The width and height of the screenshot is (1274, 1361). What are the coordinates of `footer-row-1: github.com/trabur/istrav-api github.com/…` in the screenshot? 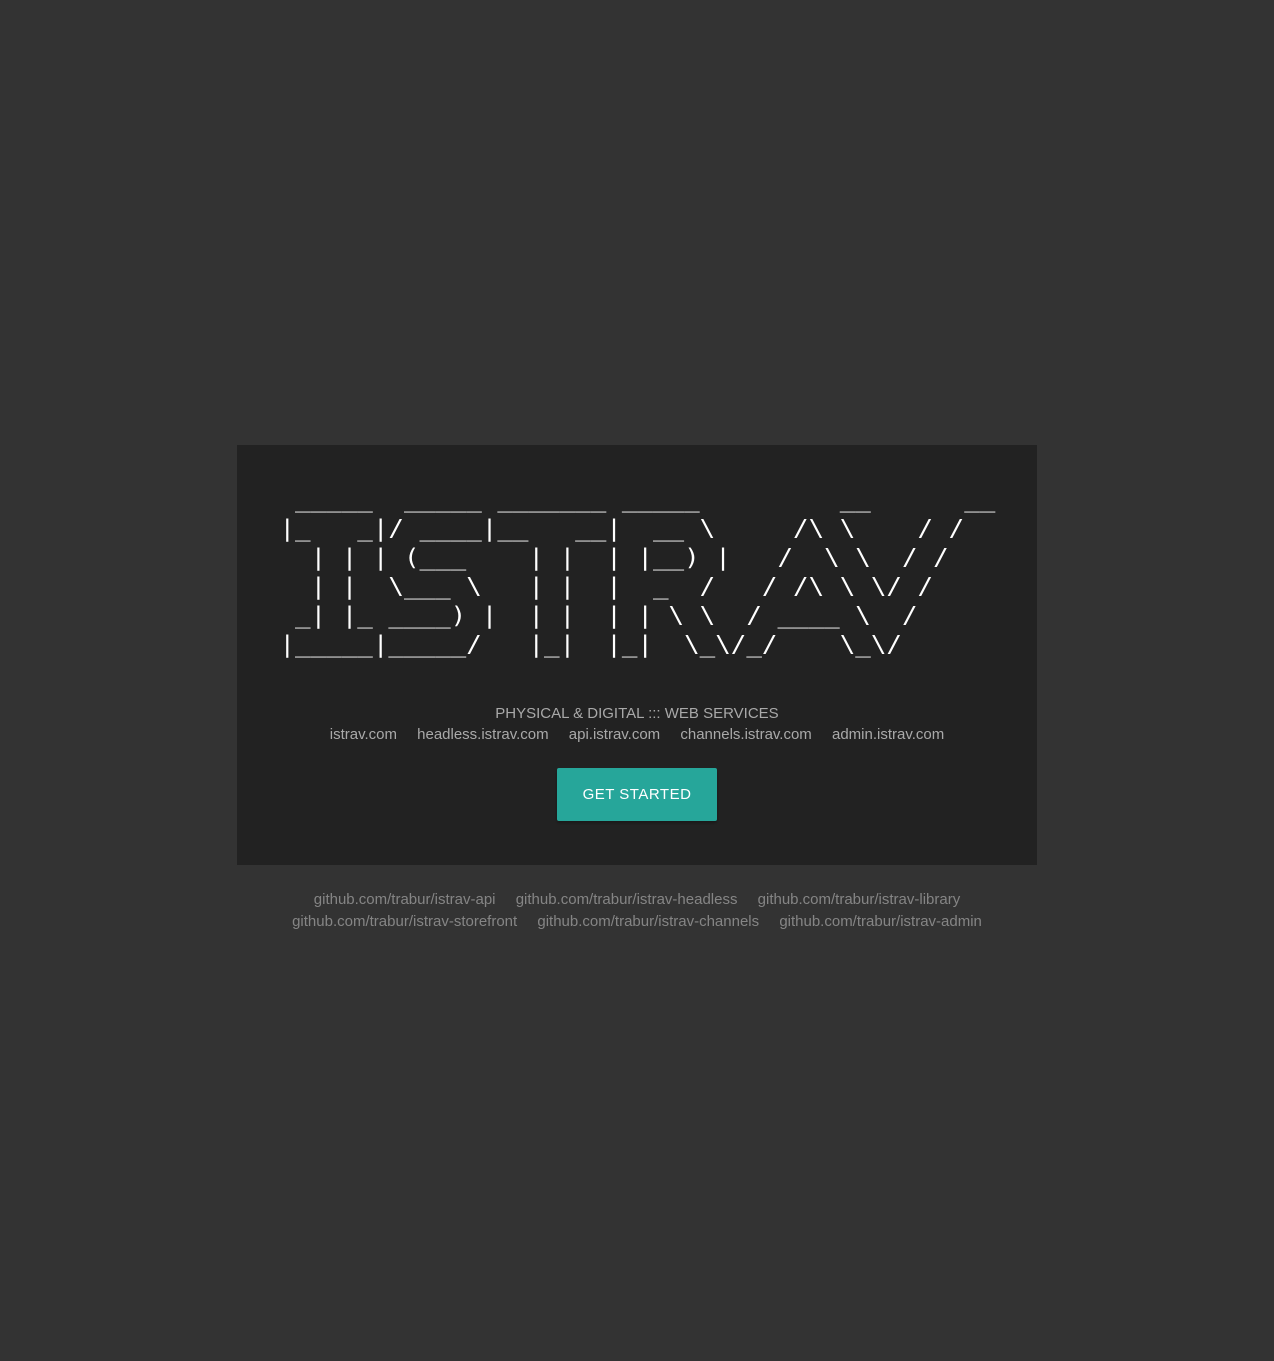 It's located at (637, 900).